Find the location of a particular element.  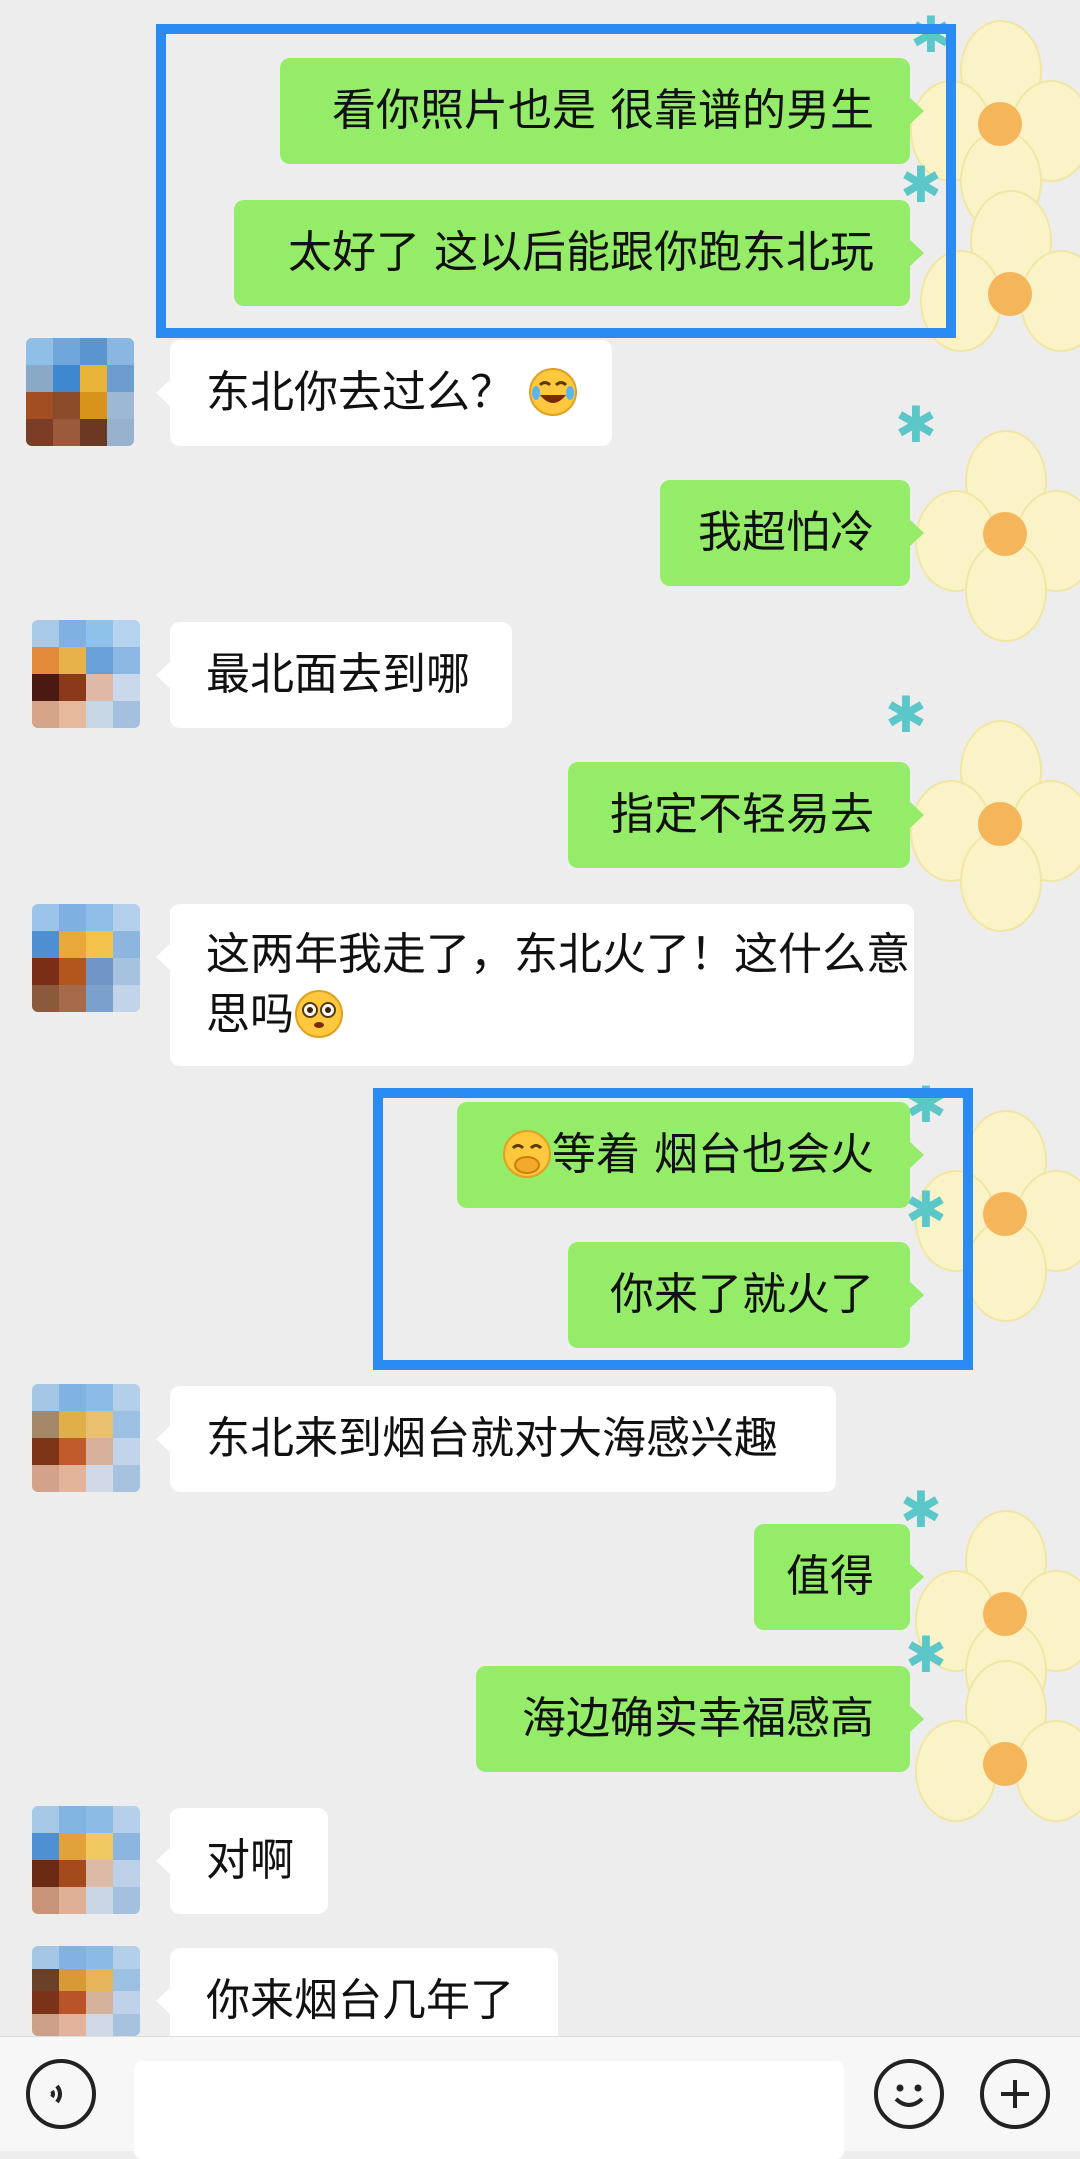

message-bubble-received: 这两年我走了，东北火了！这什么意思吗 is located at coordinates (535, 985).